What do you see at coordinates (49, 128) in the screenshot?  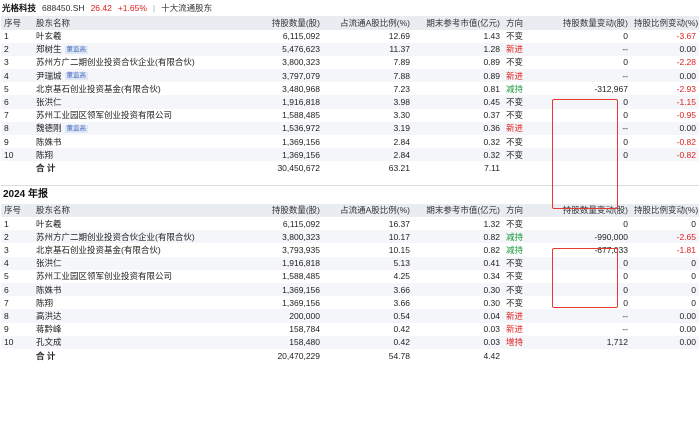 I see `holder-name: 魏德刚` at bounding box center [49, 128].